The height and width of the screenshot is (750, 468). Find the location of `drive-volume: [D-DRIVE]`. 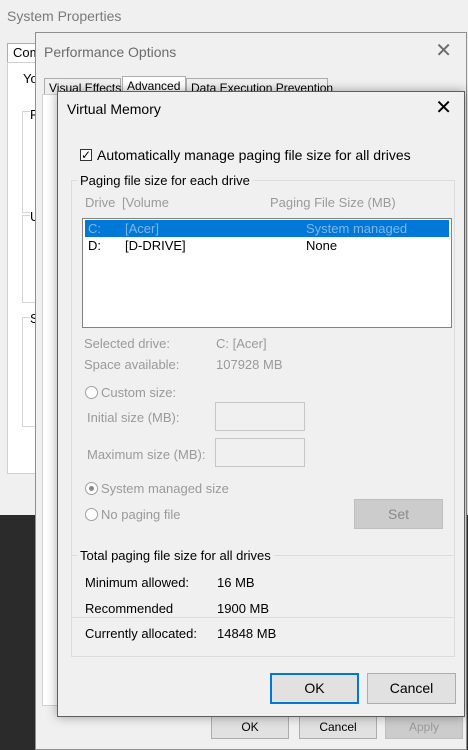

drive-volume: [D-DRIVE] is located at coordinates (155, 245).